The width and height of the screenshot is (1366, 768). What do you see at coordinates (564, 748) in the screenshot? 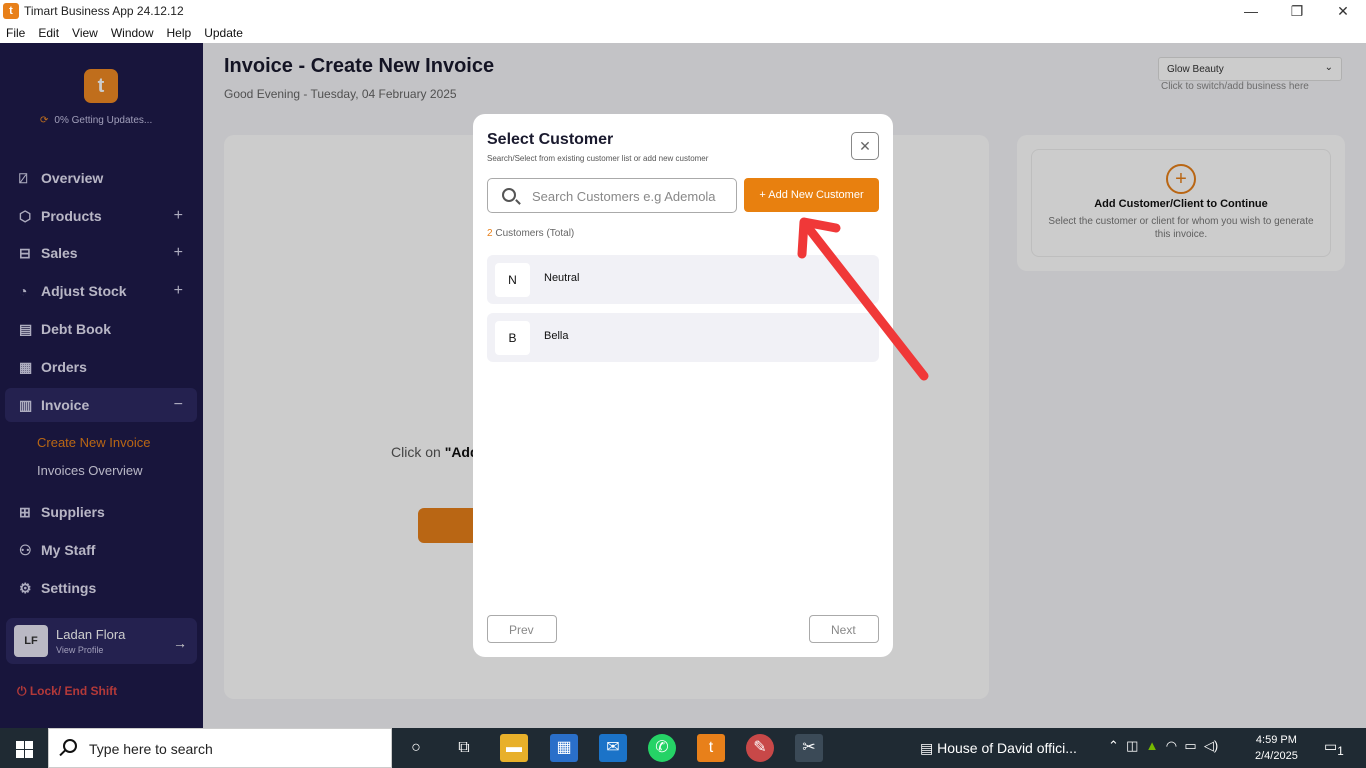
I see `store-icon: ▦` at bounding box center [564, 748].